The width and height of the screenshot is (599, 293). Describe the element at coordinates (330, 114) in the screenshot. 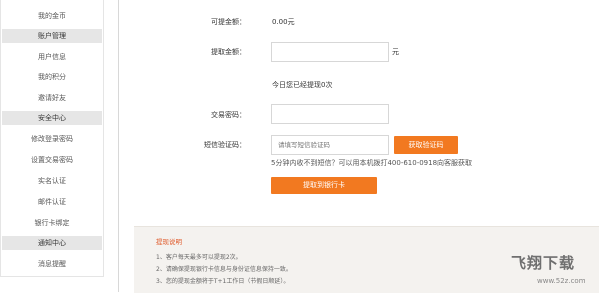

I see `trade-password-input` at that location.